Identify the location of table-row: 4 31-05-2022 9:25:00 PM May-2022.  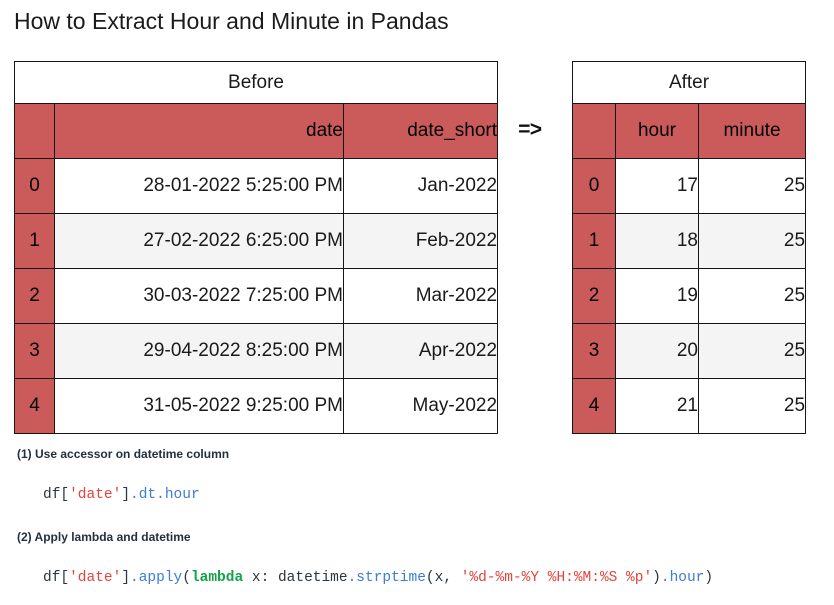
(256, 406).